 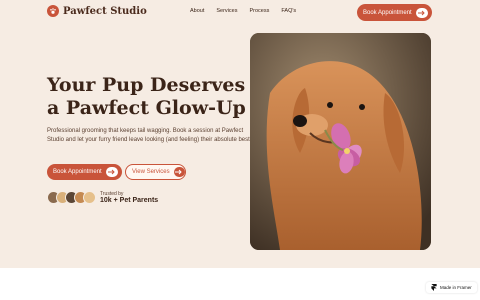 I want to click on trust-text: Trusted by 10k + Pet Parents, so click(x=129, y=197).